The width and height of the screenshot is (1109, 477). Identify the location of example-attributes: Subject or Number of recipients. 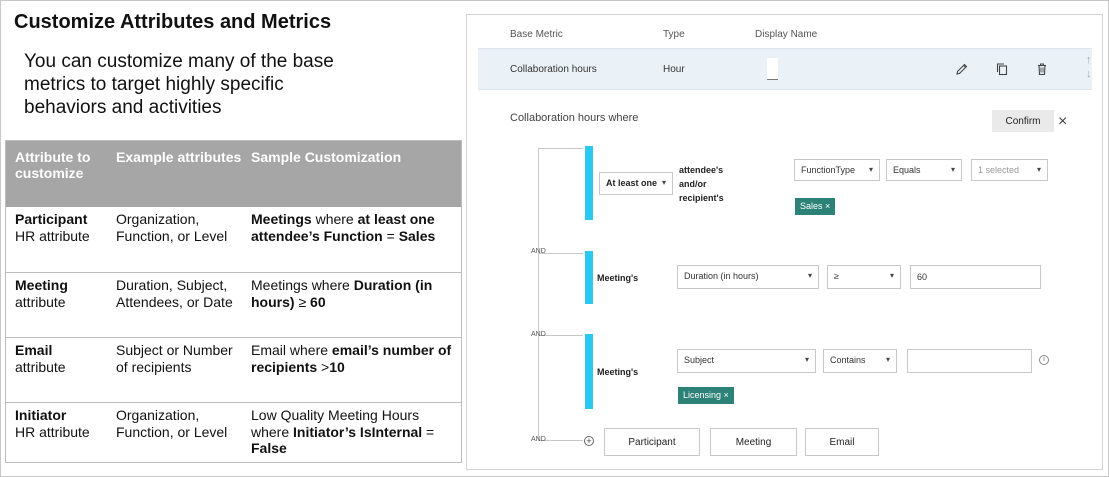
(174, 358).